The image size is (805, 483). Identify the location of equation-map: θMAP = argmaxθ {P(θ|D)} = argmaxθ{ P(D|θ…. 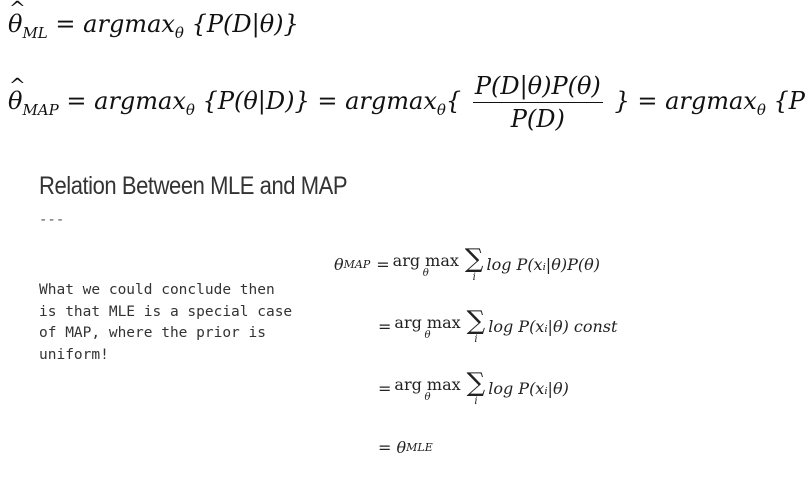
(406, 107).